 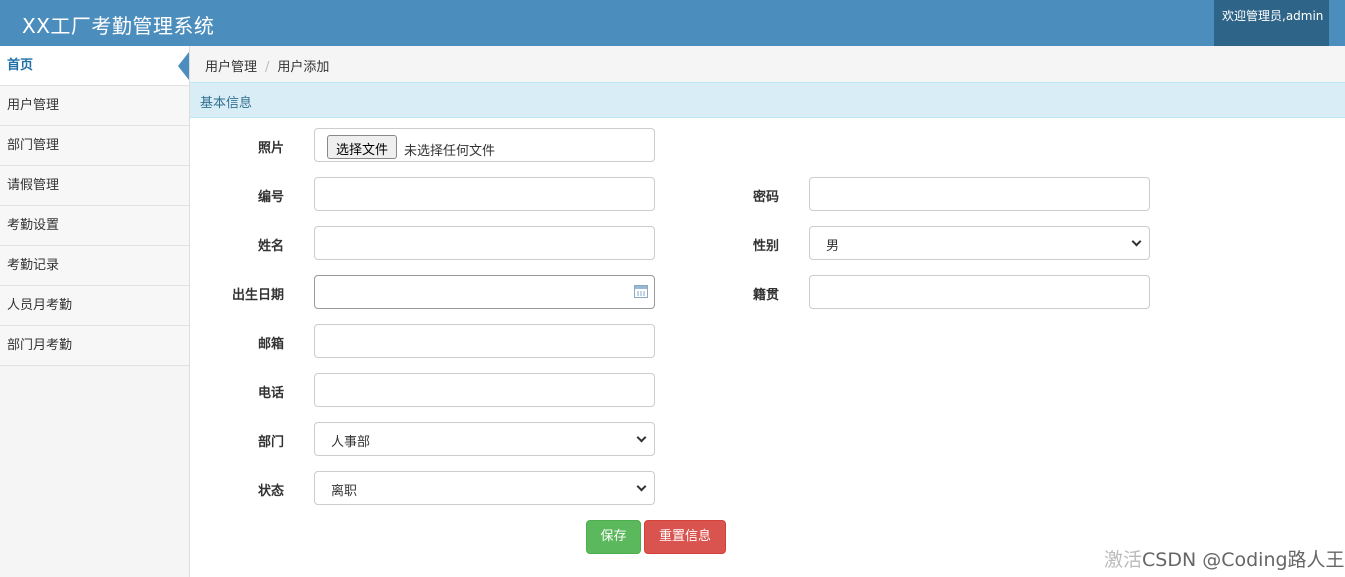 I want to click on birthdate-input, so click(x=484, y=292).